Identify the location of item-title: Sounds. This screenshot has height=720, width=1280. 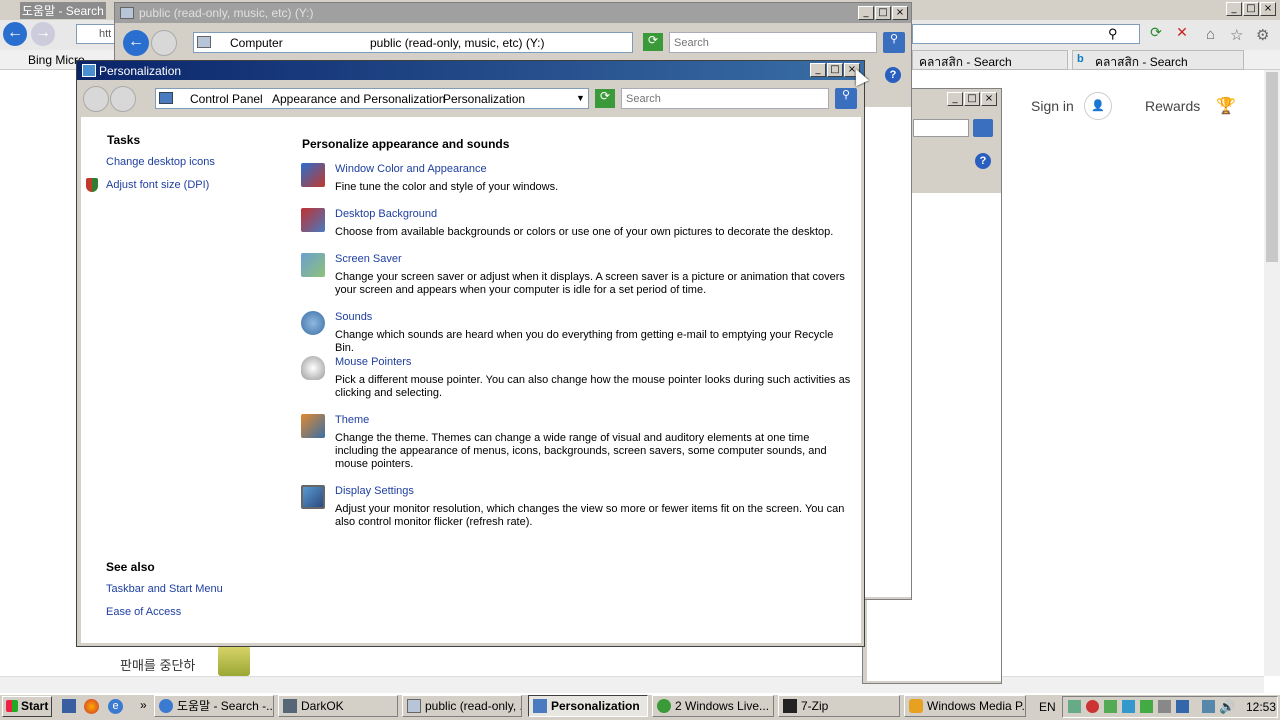
(353, 317).